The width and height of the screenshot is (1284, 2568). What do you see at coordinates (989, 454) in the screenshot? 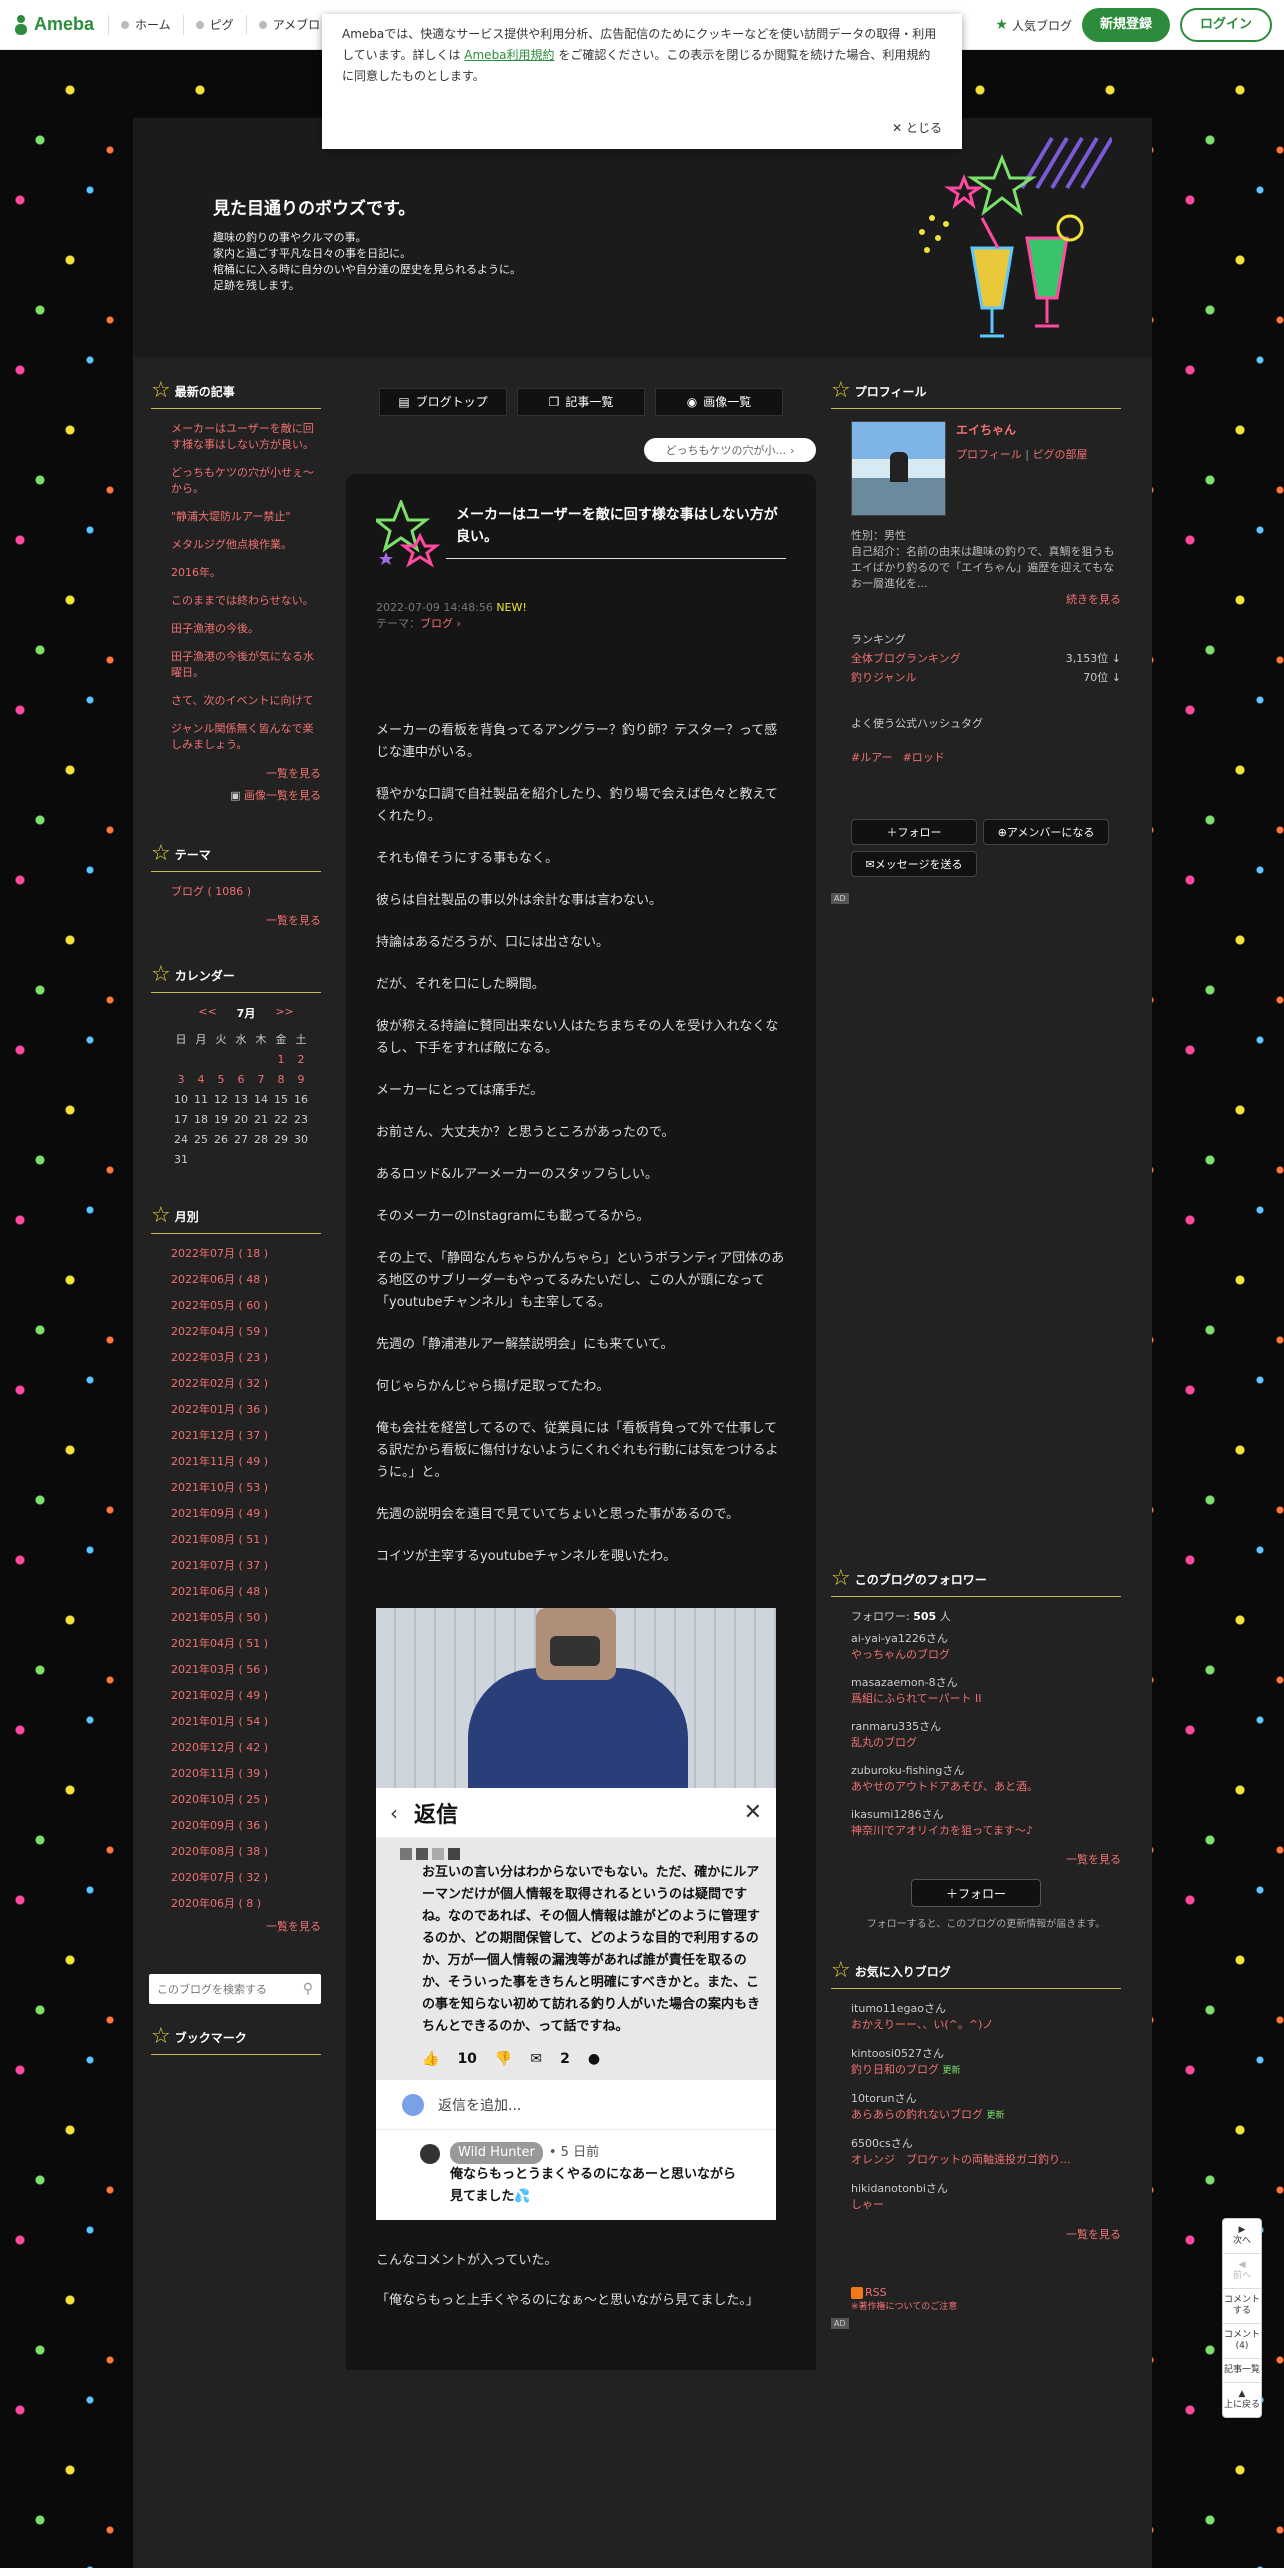
I see `profile-link: プロフィール` at bounding box center [989, 454].